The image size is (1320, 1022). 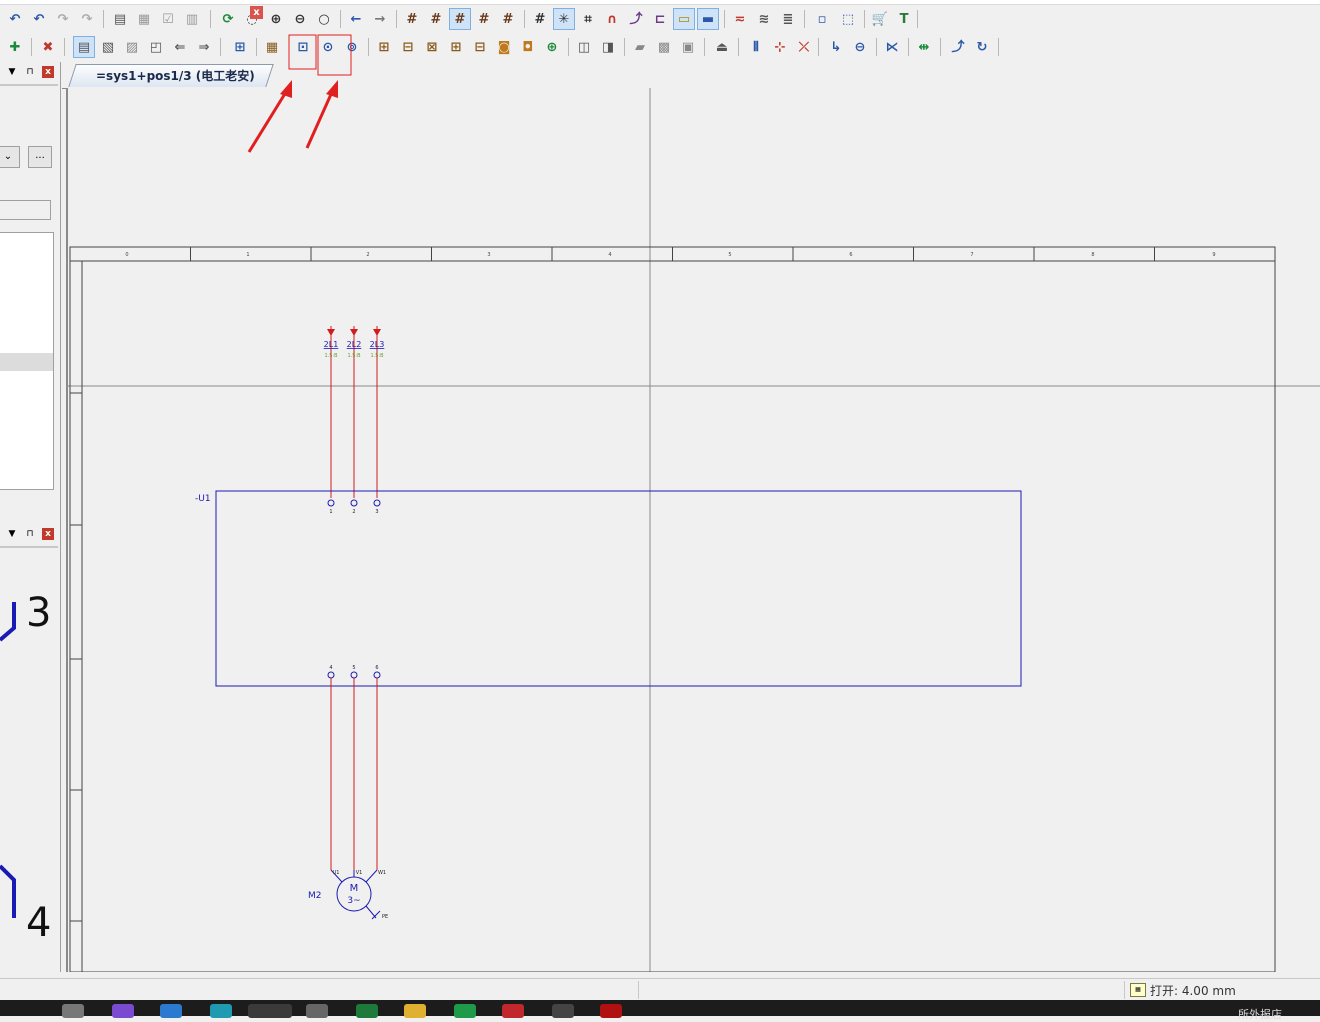 What do you see at coordinates (377, 344) in the screenshot?
I see `terminal-label: 2L3` at bounding box center [377, 344].